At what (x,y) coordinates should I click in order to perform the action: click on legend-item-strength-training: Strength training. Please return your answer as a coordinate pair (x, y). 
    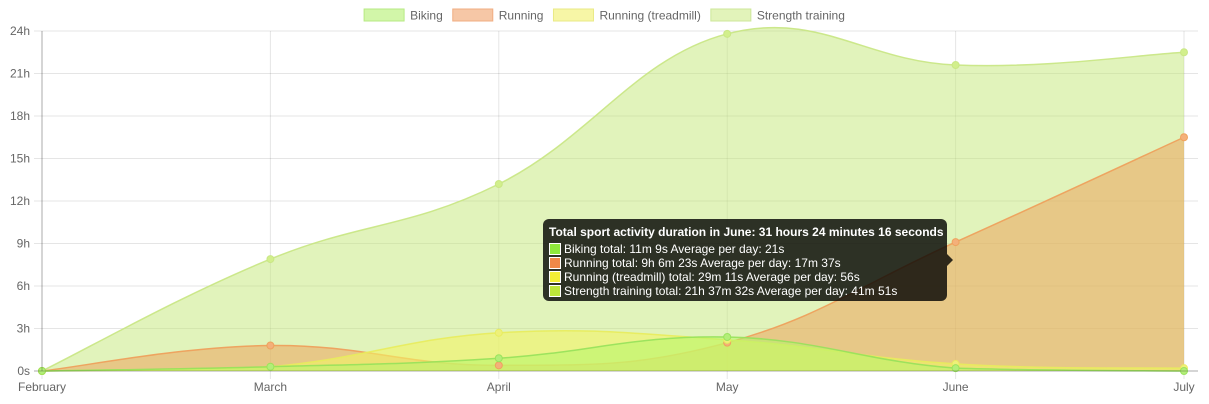
    Looking at the image, I should click on (777, 15).